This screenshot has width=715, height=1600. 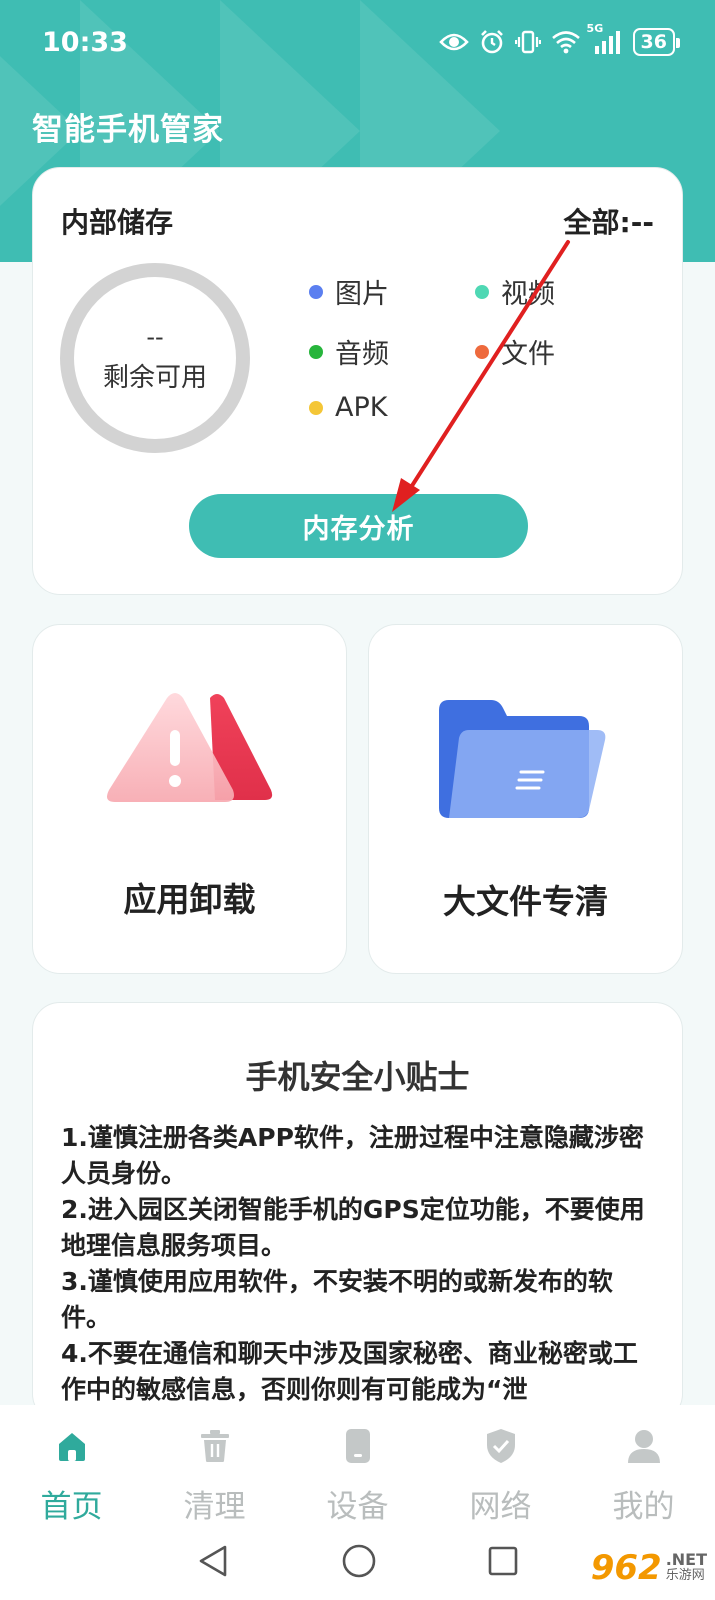 What do you see at coordinates (500, 1507) in the screenshot?
I see `nav-label-network: 网络` at bounding box center [500, 1507].